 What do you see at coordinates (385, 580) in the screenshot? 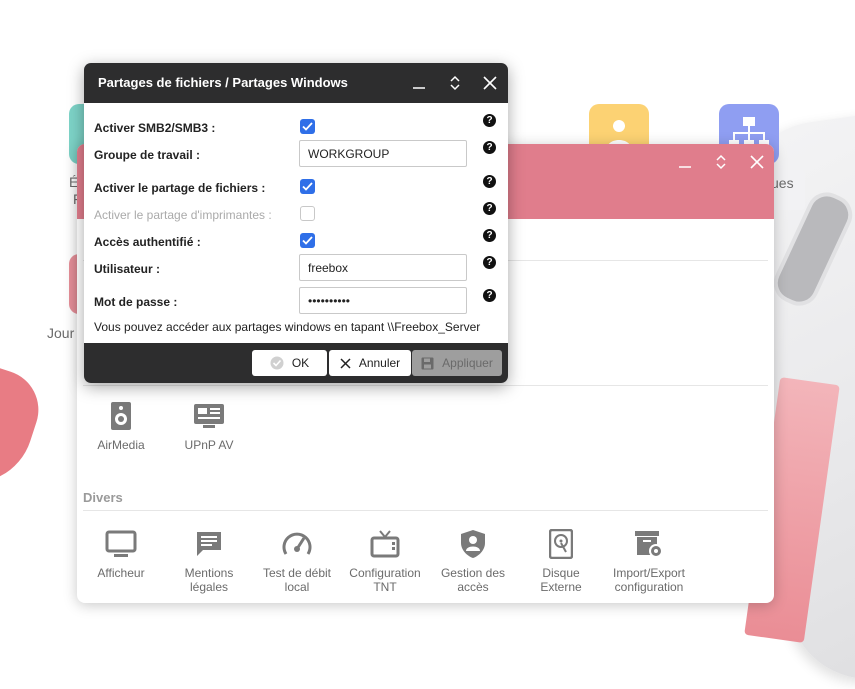
I see `app-configuration-tnt-label: Configuration TNT` at bounding box center [385, 580].